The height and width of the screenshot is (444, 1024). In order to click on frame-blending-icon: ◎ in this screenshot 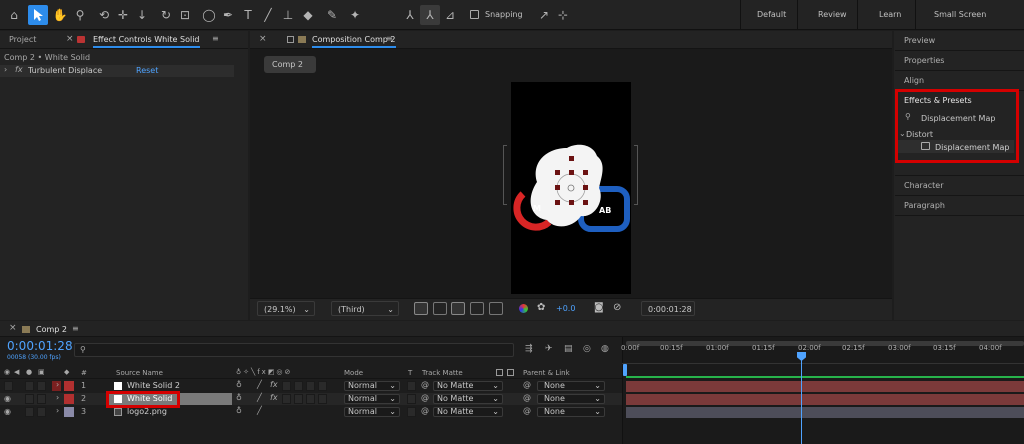, I will do `click(587, 349)`.